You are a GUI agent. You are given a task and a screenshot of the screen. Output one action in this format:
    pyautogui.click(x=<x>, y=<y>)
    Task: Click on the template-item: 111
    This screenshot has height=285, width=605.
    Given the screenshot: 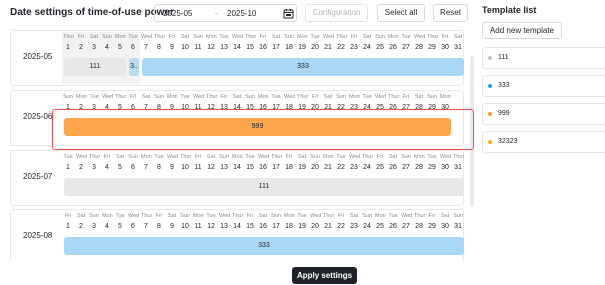 What is the action you would take?
    pyautogui.click(x=543, y=58)
    